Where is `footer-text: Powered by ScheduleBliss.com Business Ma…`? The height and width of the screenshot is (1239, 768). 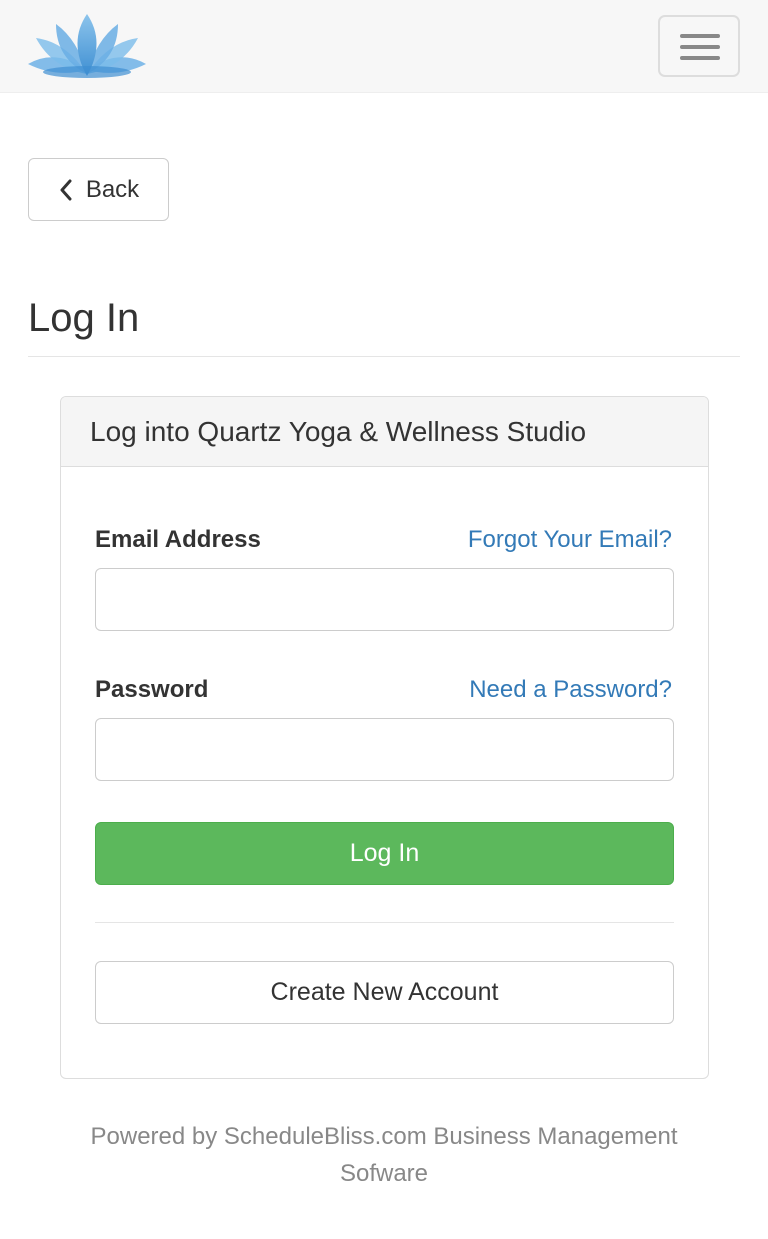 footer-text: Powered by ScheduleBliss.com Business Ma… is located at coordinates (384, 1155).